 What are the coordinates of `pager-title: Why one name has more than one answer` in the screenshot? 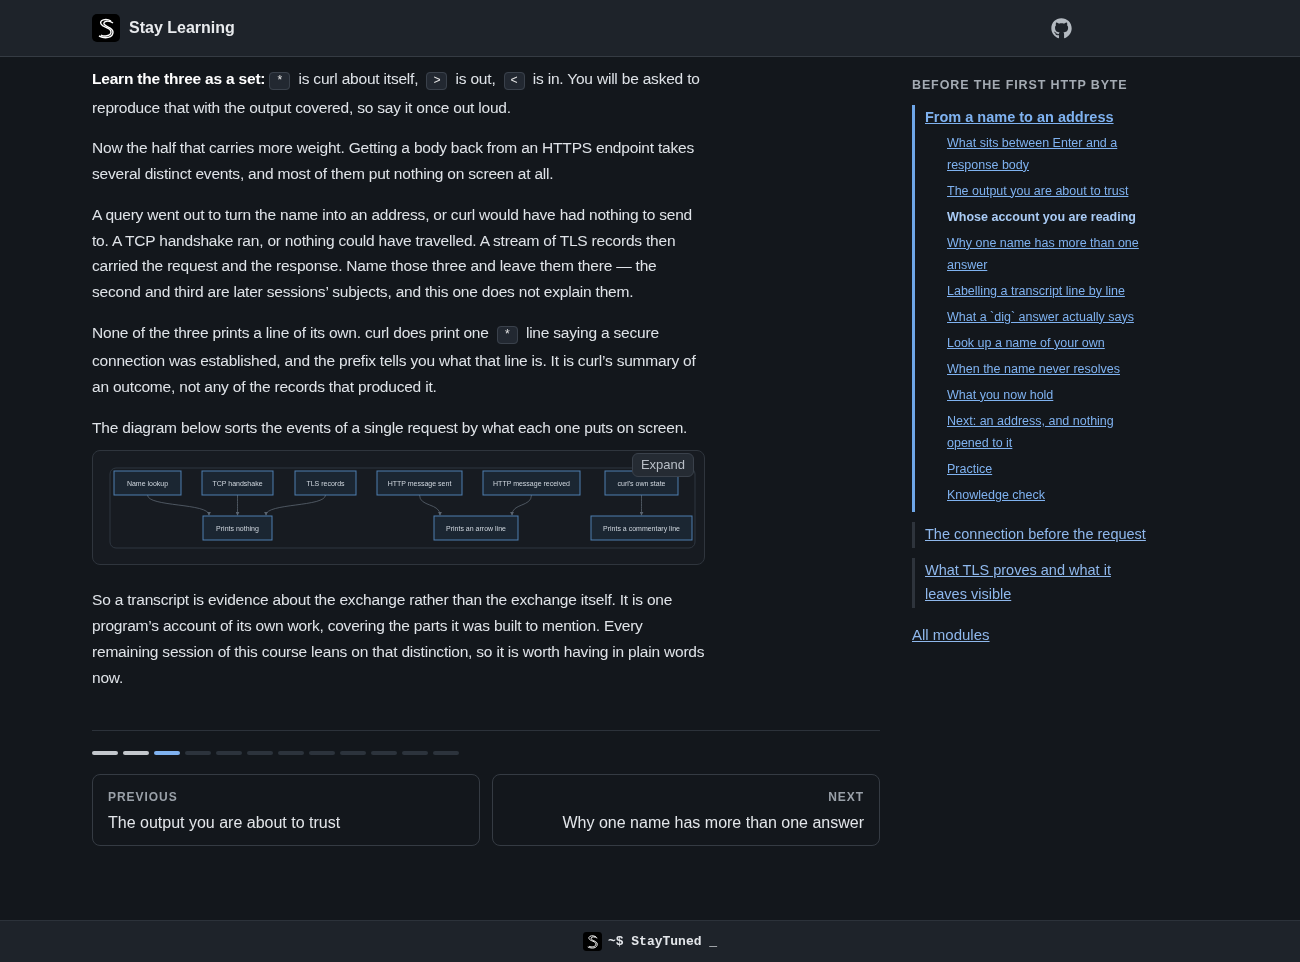 It's located at (713, 823).